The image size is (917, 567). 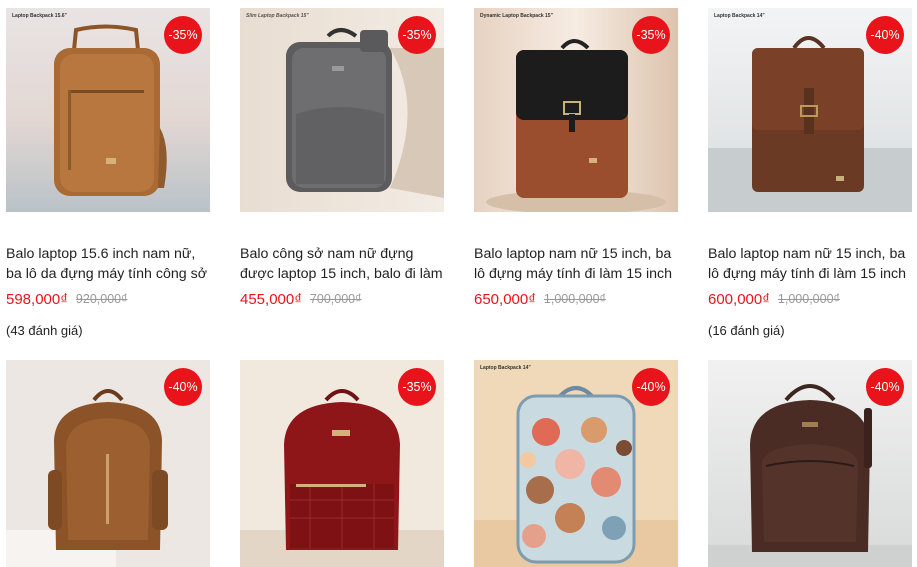 I want to click on original-price: 700,000₫, so click(x=335, y=299).